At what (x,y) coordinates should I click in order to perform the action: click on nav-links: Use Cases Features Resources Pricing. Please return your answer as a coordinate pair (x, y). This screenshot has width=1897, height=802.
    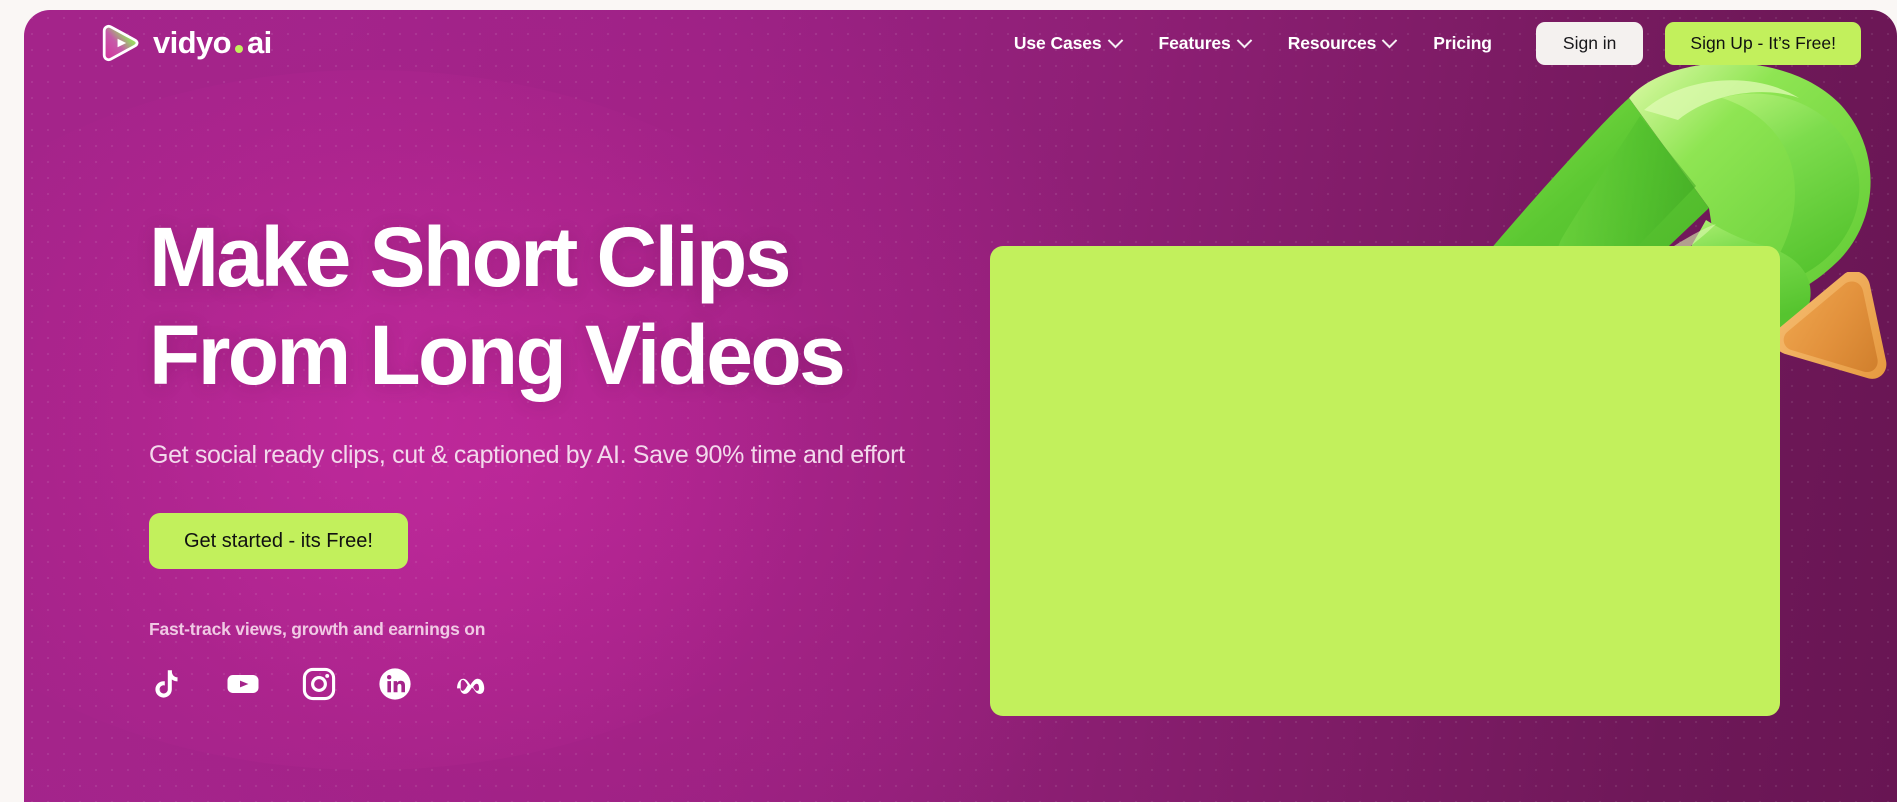
    Looking at the image, I should click on (1252, 43).